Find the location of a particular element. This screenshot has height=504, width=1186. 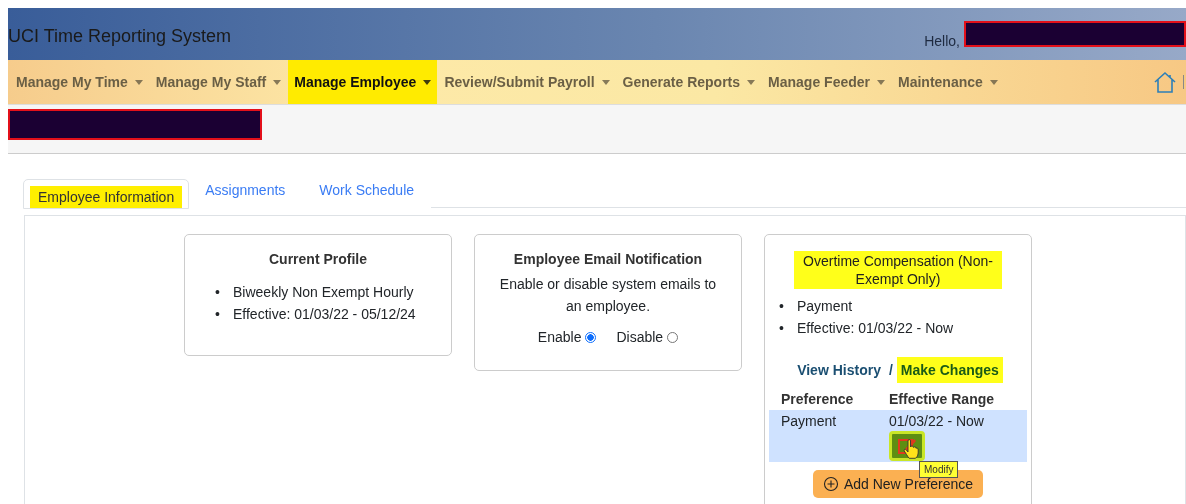

menu-item: Maintenance is located at coordinates (948, 82).